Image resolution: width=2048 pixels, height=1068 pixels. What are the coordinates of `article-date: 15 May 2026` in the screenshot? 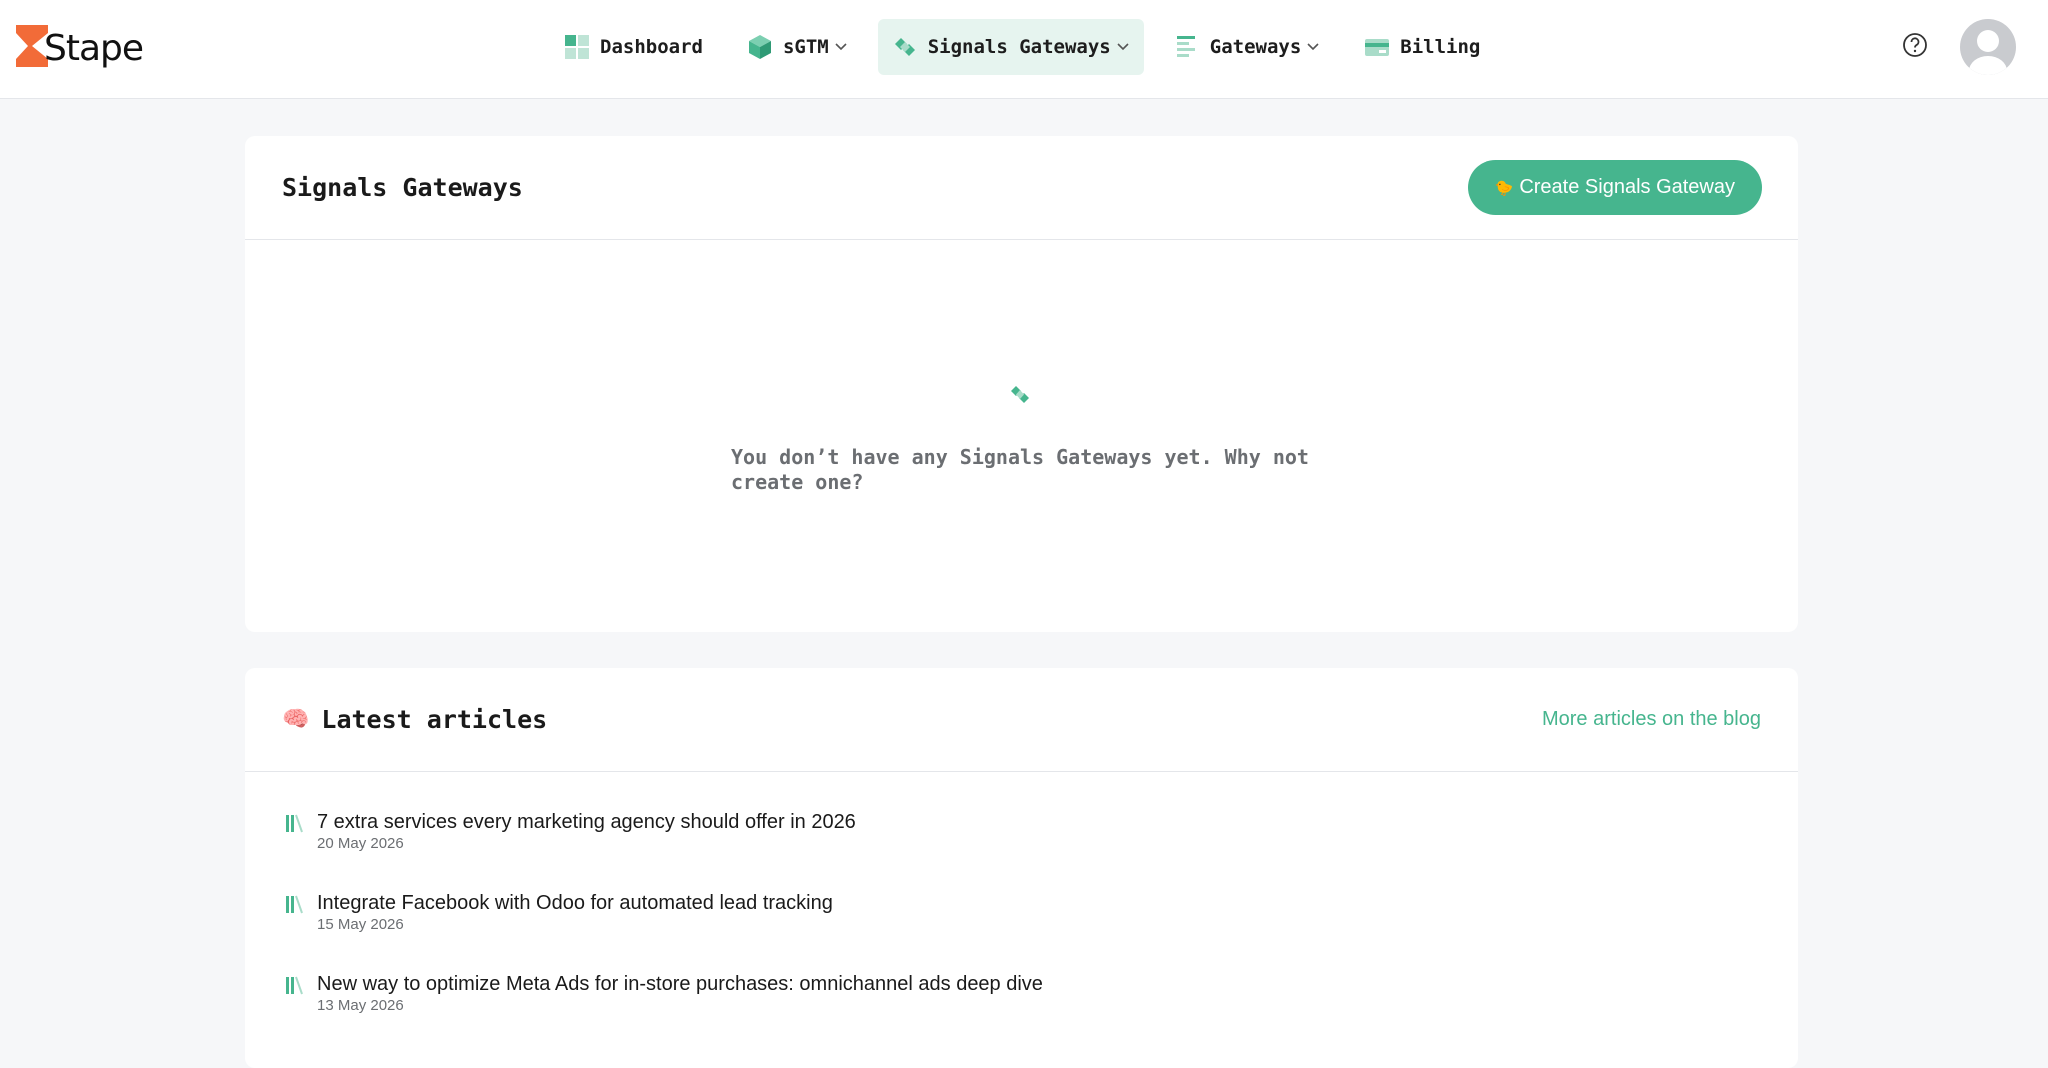 It's located at (360, 924).